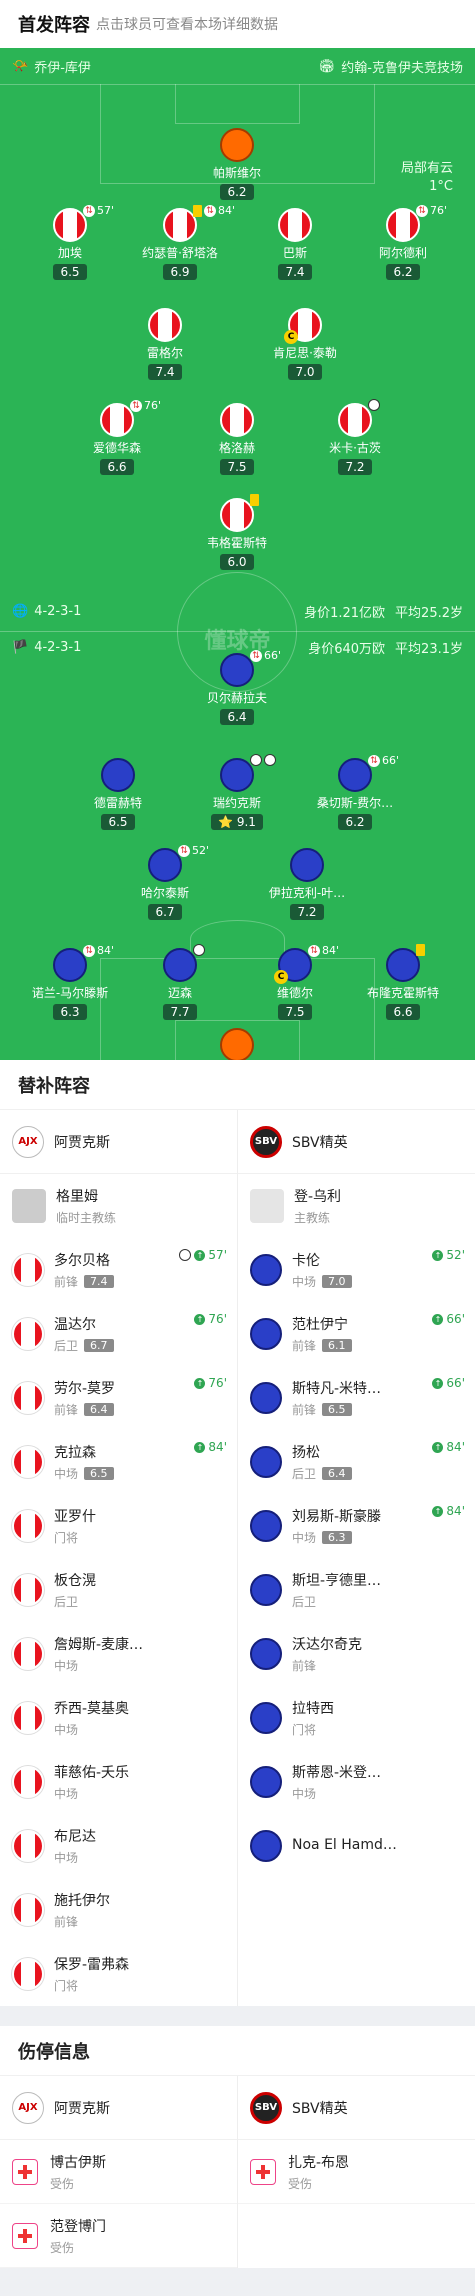 The image size is (475, 2296). What do you see at coordinates (318, 1197) in the screenshot?
I see `coach-name: 登-乌利` at bounding box center [318, 1197].